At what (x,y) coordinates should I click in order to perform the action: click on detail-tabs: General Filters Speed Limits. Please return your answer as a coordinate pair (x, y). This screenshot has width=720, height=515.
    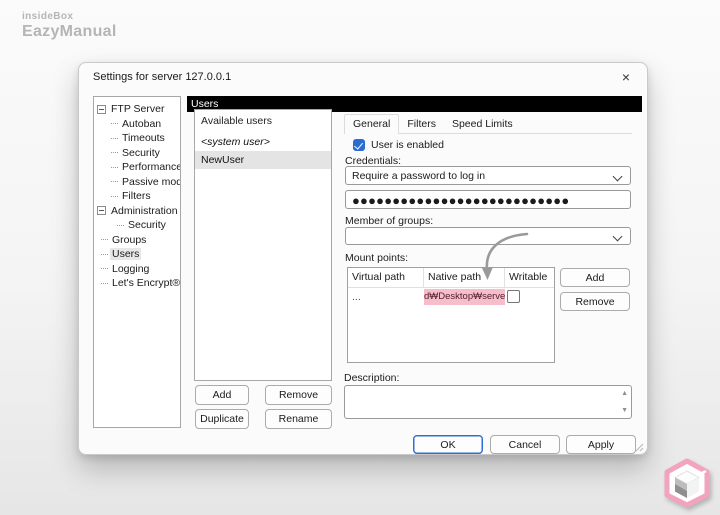
    Looking at the image, I should click on (488, 124).